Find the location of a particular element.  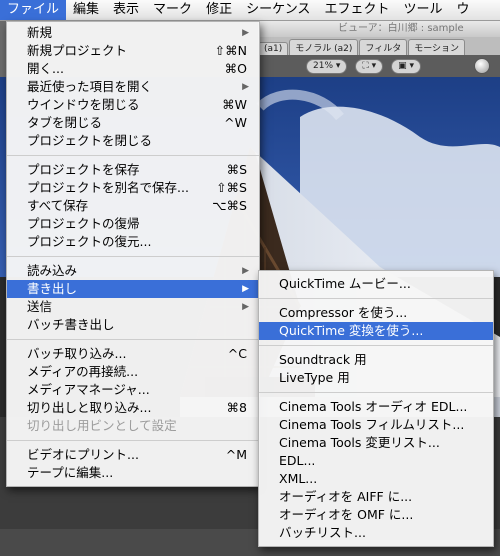

shortcut: ⇧⌘S is located at coordinates (231, 187).